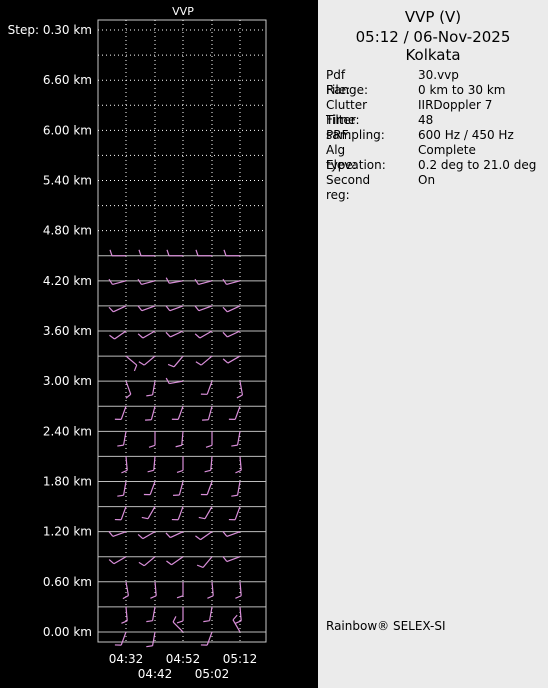 Image resolution: width=548 pixels, height=688 pixels. What do you see at coordinates (348, 187) in the screenshot?
I see `info-label: Second reg:` at bounding box center [348, 187].